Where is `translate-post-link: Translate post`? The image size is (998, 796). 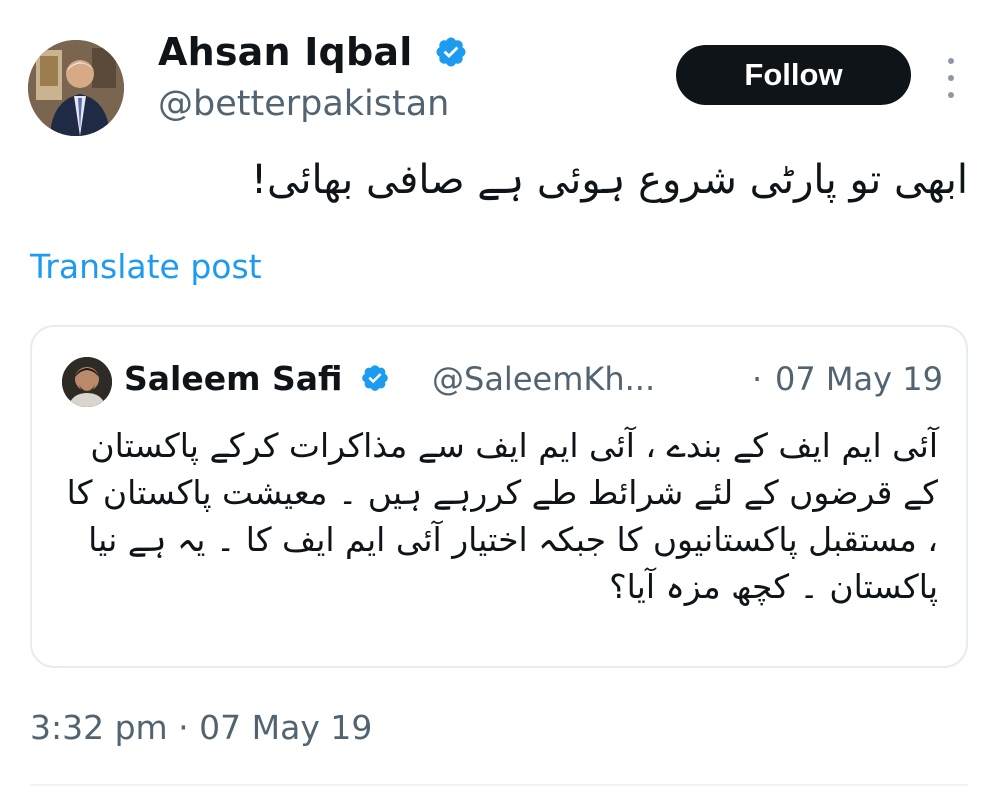 translate-post-link: Translate post is located at coordinates (146, 266).